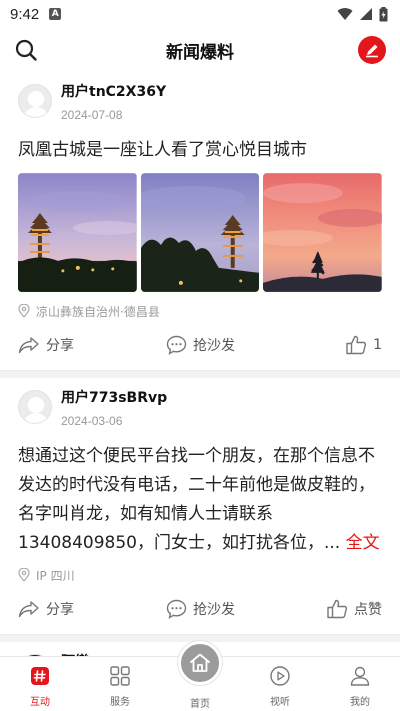 Image resolution: width=400 pixels, height=711 pixels. What do you see at coordinates (114, 398) in the screenshot?
I see `username: 用户773sBRvp` at bounding box center [114, 398].